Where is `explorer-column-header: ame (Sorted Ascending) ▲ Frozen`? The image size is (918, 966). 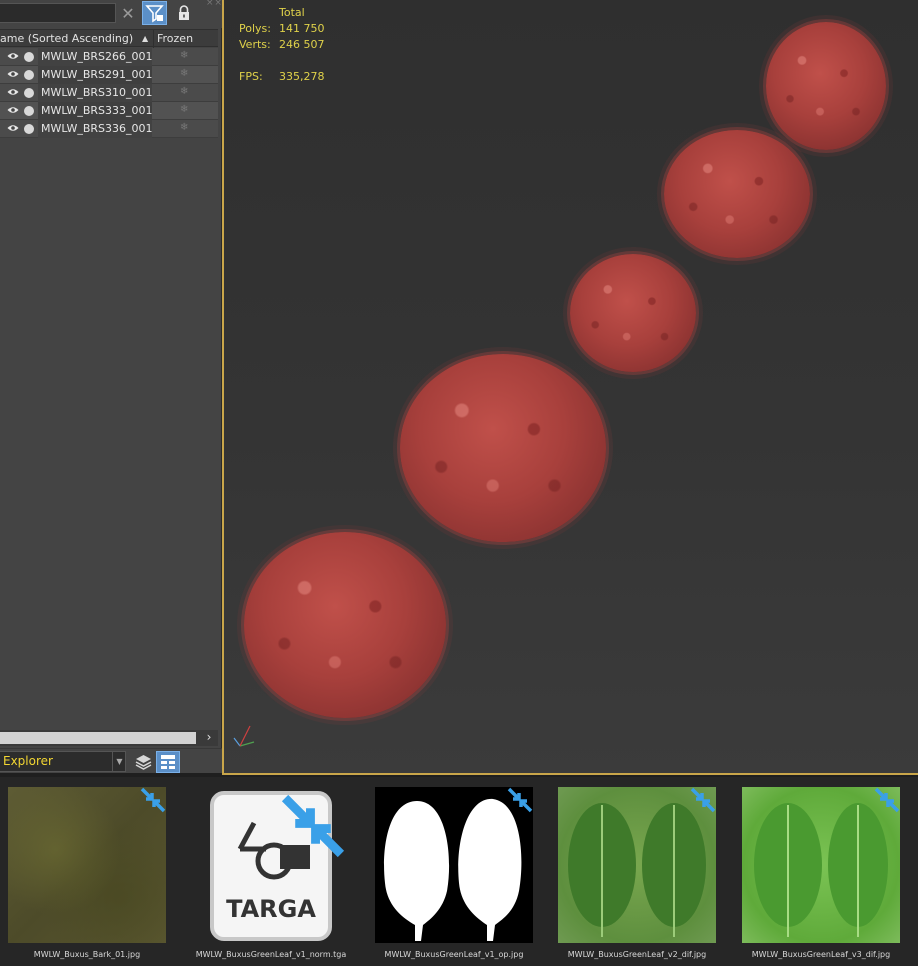 explorer-column-header: ame (Sorted Ascending) ▲ Frozen is located at coordinates (109, 38).